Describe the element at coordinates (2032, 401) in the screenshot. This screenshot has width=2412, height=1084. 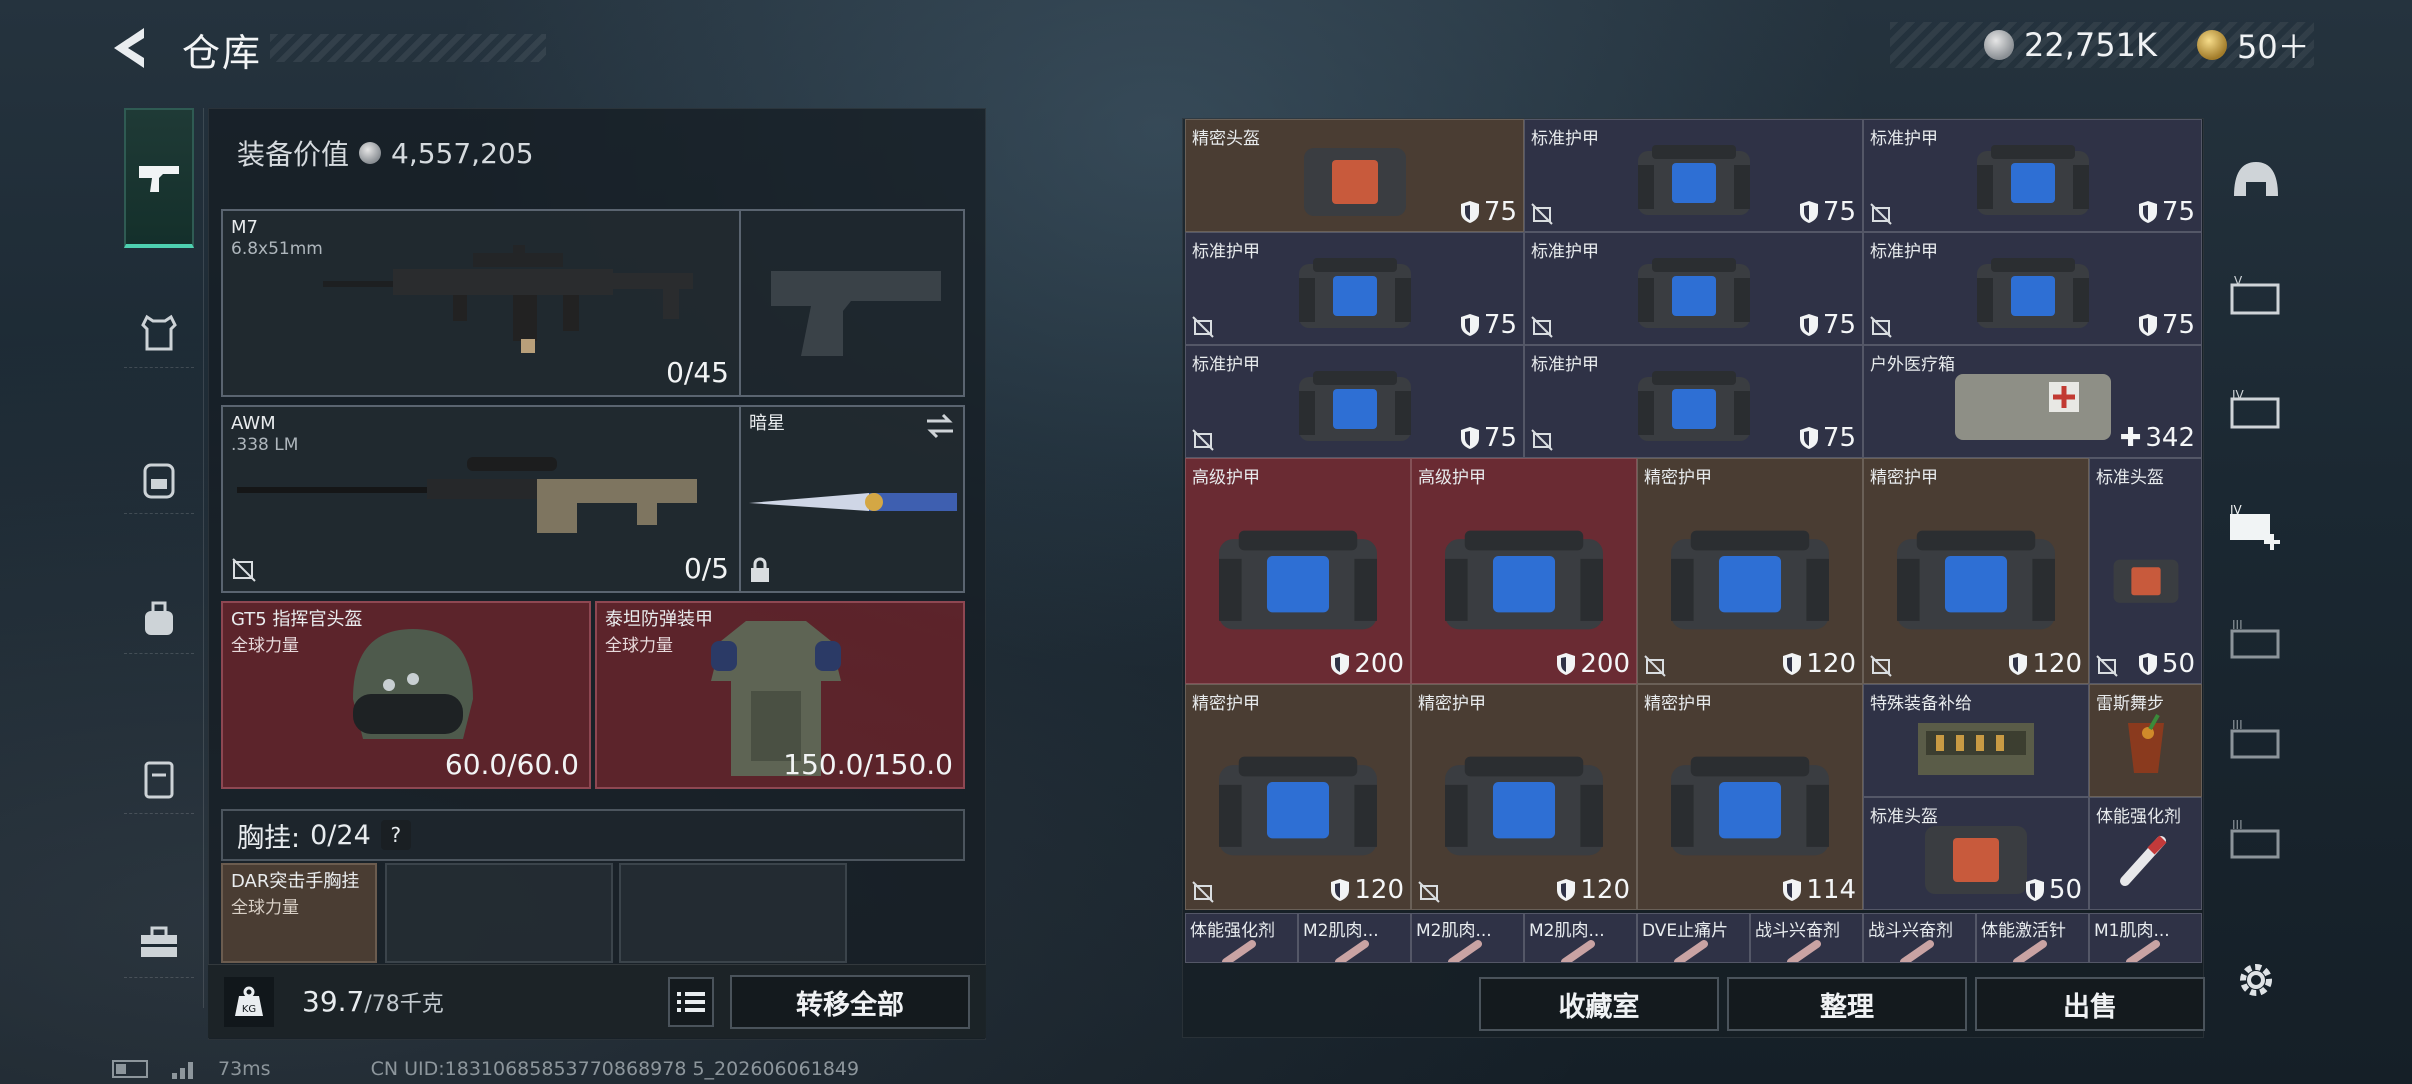
I see `inventory-item: 户外医疗箱 ✚ 342` at that location.